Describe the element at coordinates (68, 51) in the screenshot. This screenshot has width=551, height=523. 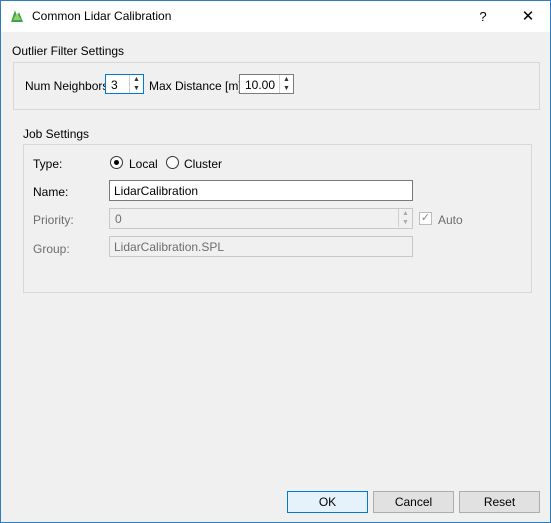
I see `outlier-section-title: Outlier Filter Settings` at that location.